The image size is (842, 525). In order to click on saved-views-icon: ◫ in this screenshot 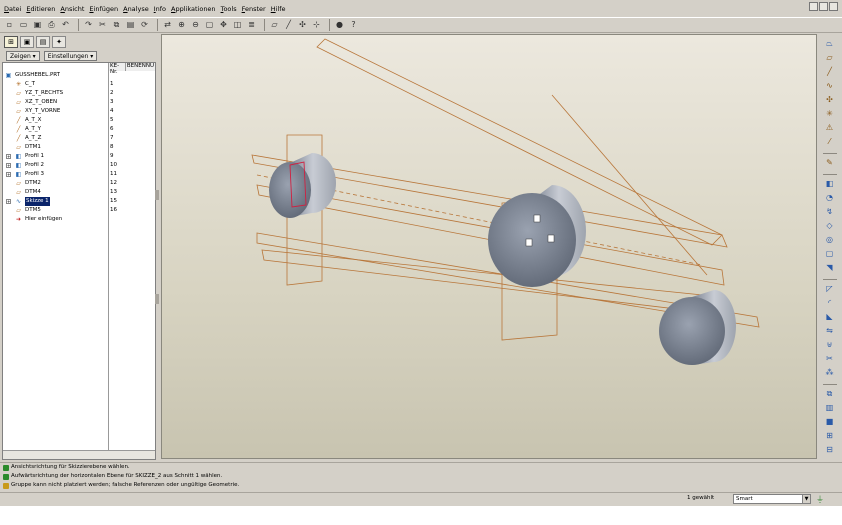, I will do `click(237, 25)`.